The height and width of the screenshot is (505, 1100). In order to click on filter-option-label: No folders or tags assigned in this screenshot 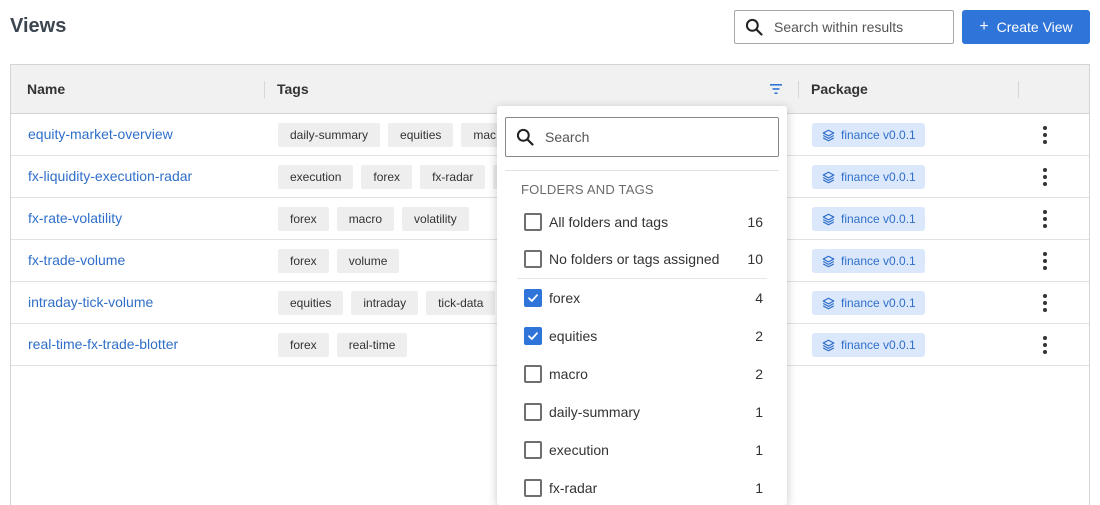, I will do `click(634, 259)`.